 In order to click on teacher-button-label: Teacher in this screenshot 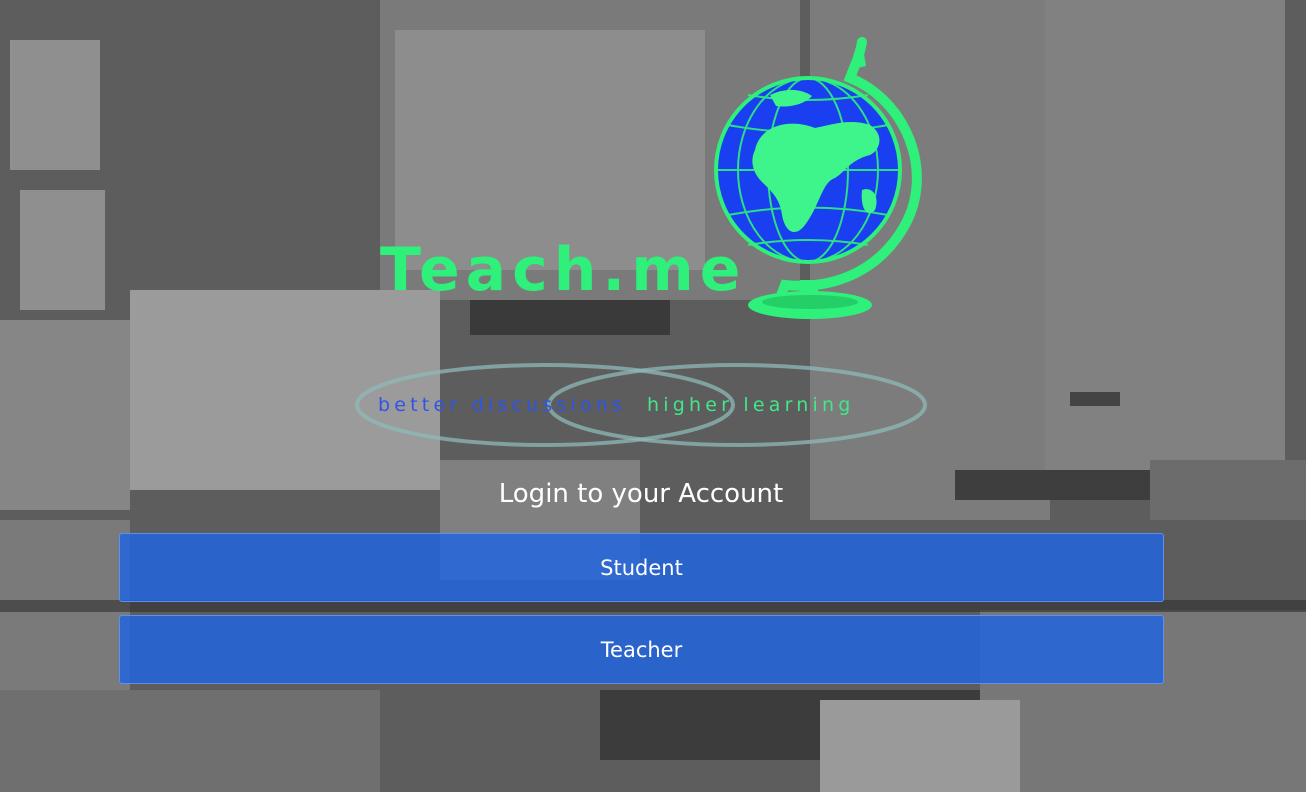, I will do `click(641, 649)`.